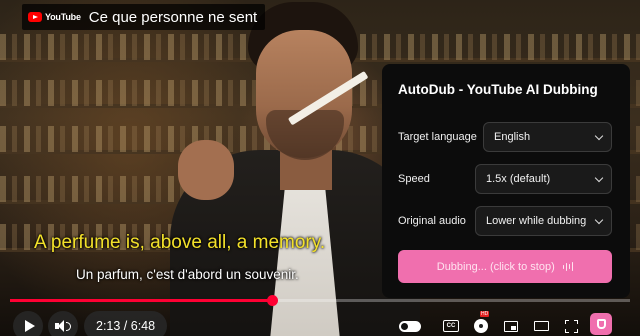 The height and width of the screenshot is (336, 640). What do you see at coordinates (512, 137) in the screenshot?
I see `target-language-value: English` at bounding box center [512, 137].